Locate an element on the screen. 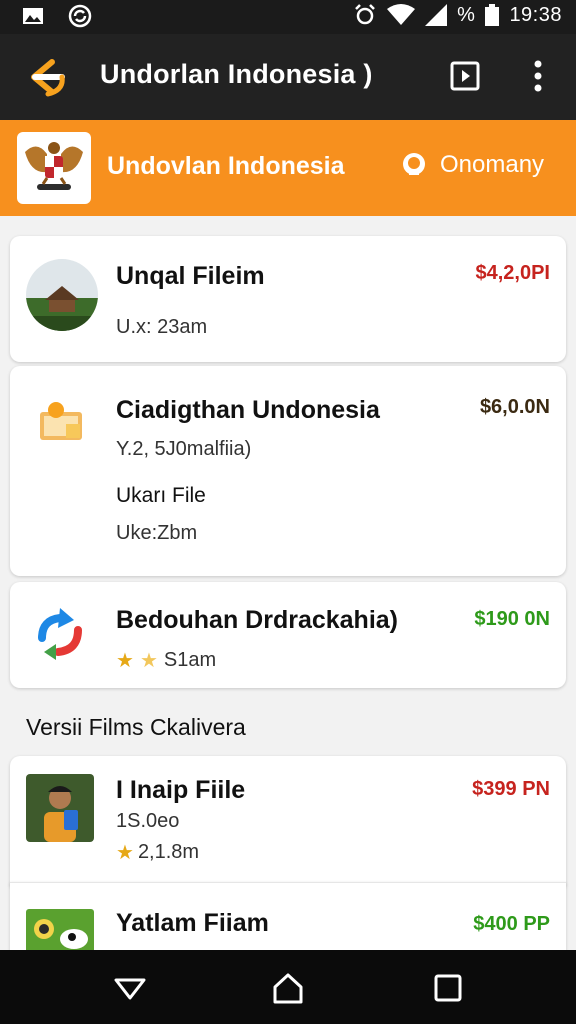 Image resolution: width=576 pixels, height=1024 pixels. item-subtitle: 1S.0eo is located at coordinates (148, 821).